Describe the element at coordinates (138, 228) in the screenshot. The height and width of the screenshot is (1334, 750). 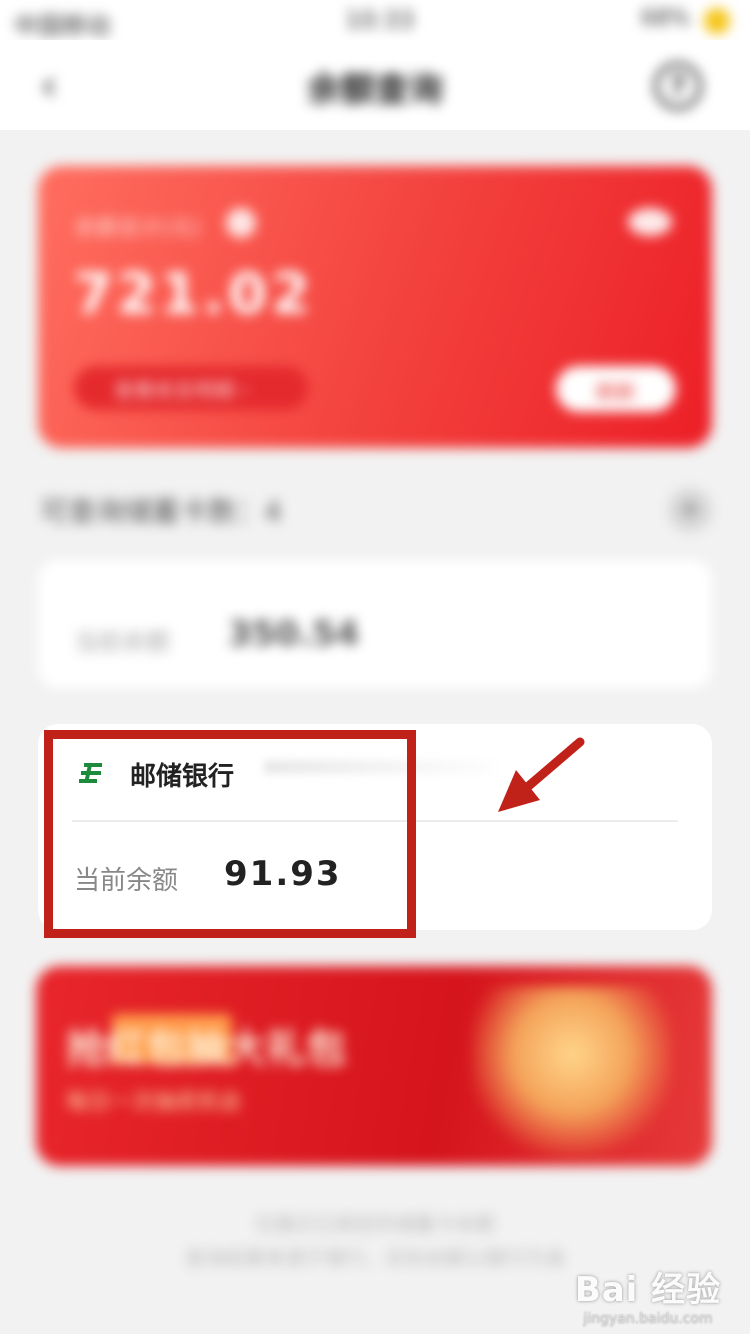
I see `total-balance-label: 余额总计(元)` at that location.